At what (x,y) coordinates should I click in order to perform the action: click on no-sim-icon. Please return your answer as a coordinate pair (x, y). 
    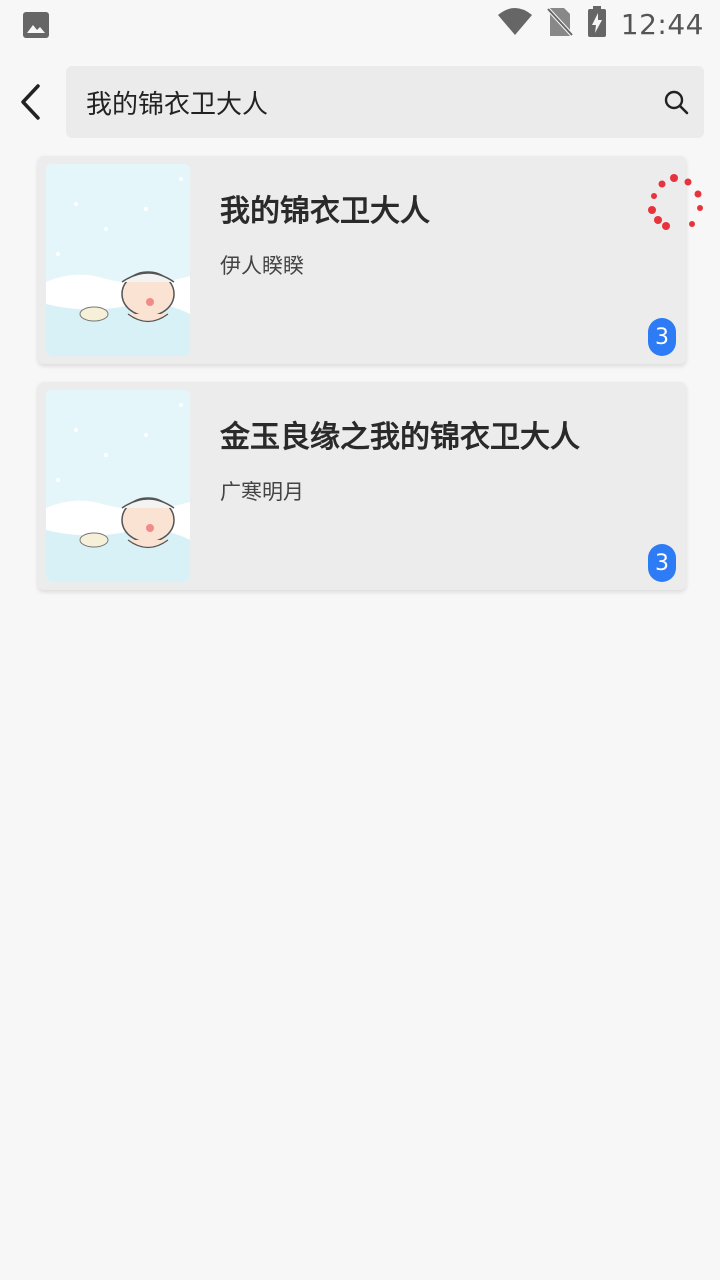
    Looking at the image, I should click on (560, 24).